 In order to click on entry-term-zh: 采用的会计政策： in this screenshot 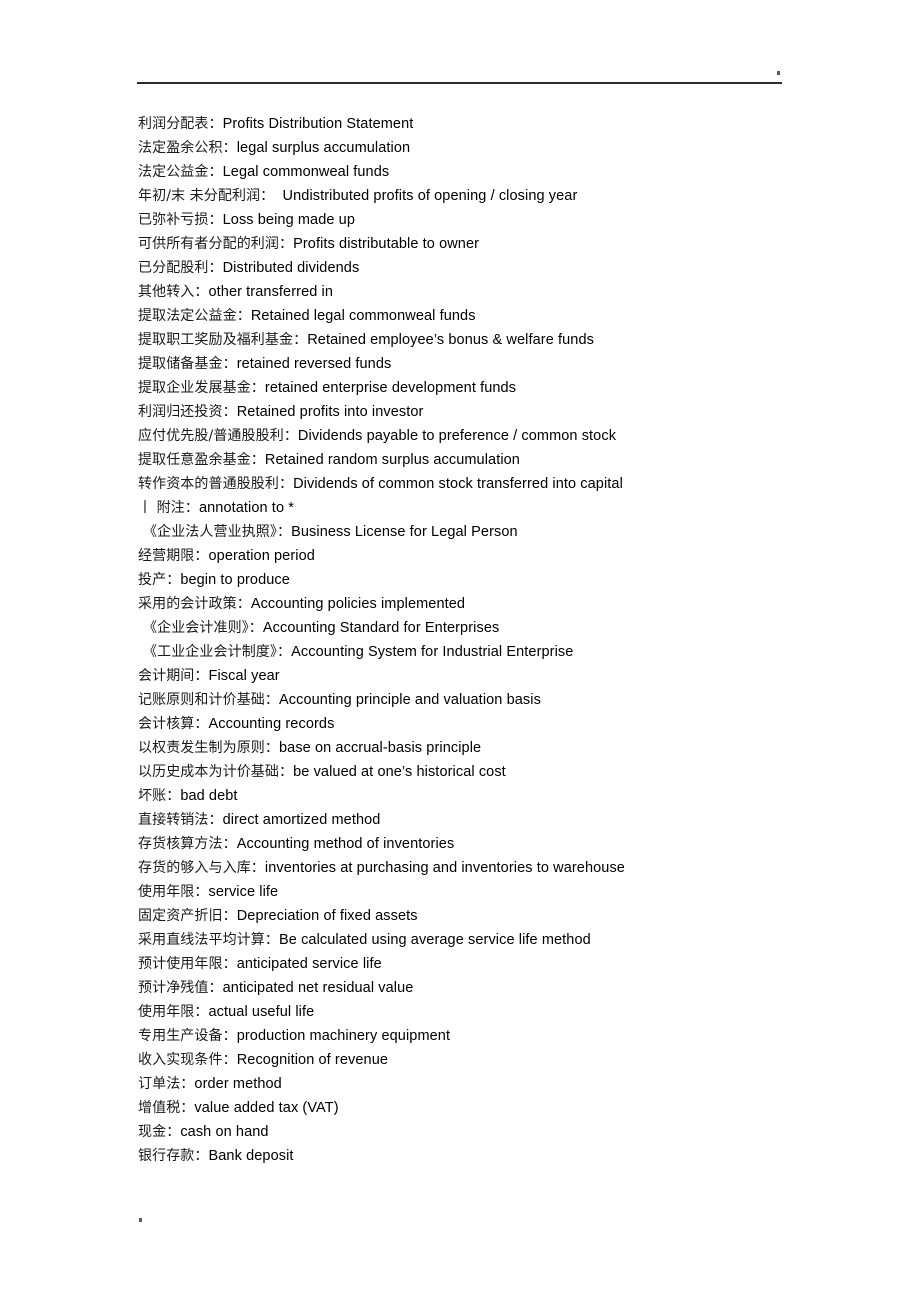, I will do `click(194, 604)`.